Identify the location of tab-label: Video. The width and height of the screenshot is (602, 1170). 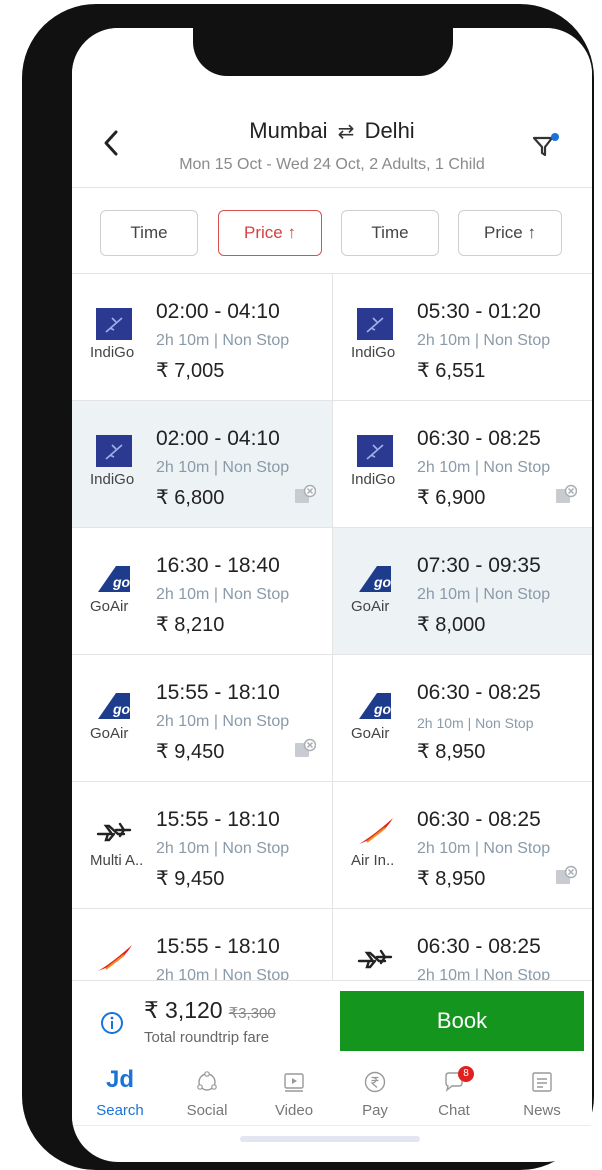
(294, 1110).